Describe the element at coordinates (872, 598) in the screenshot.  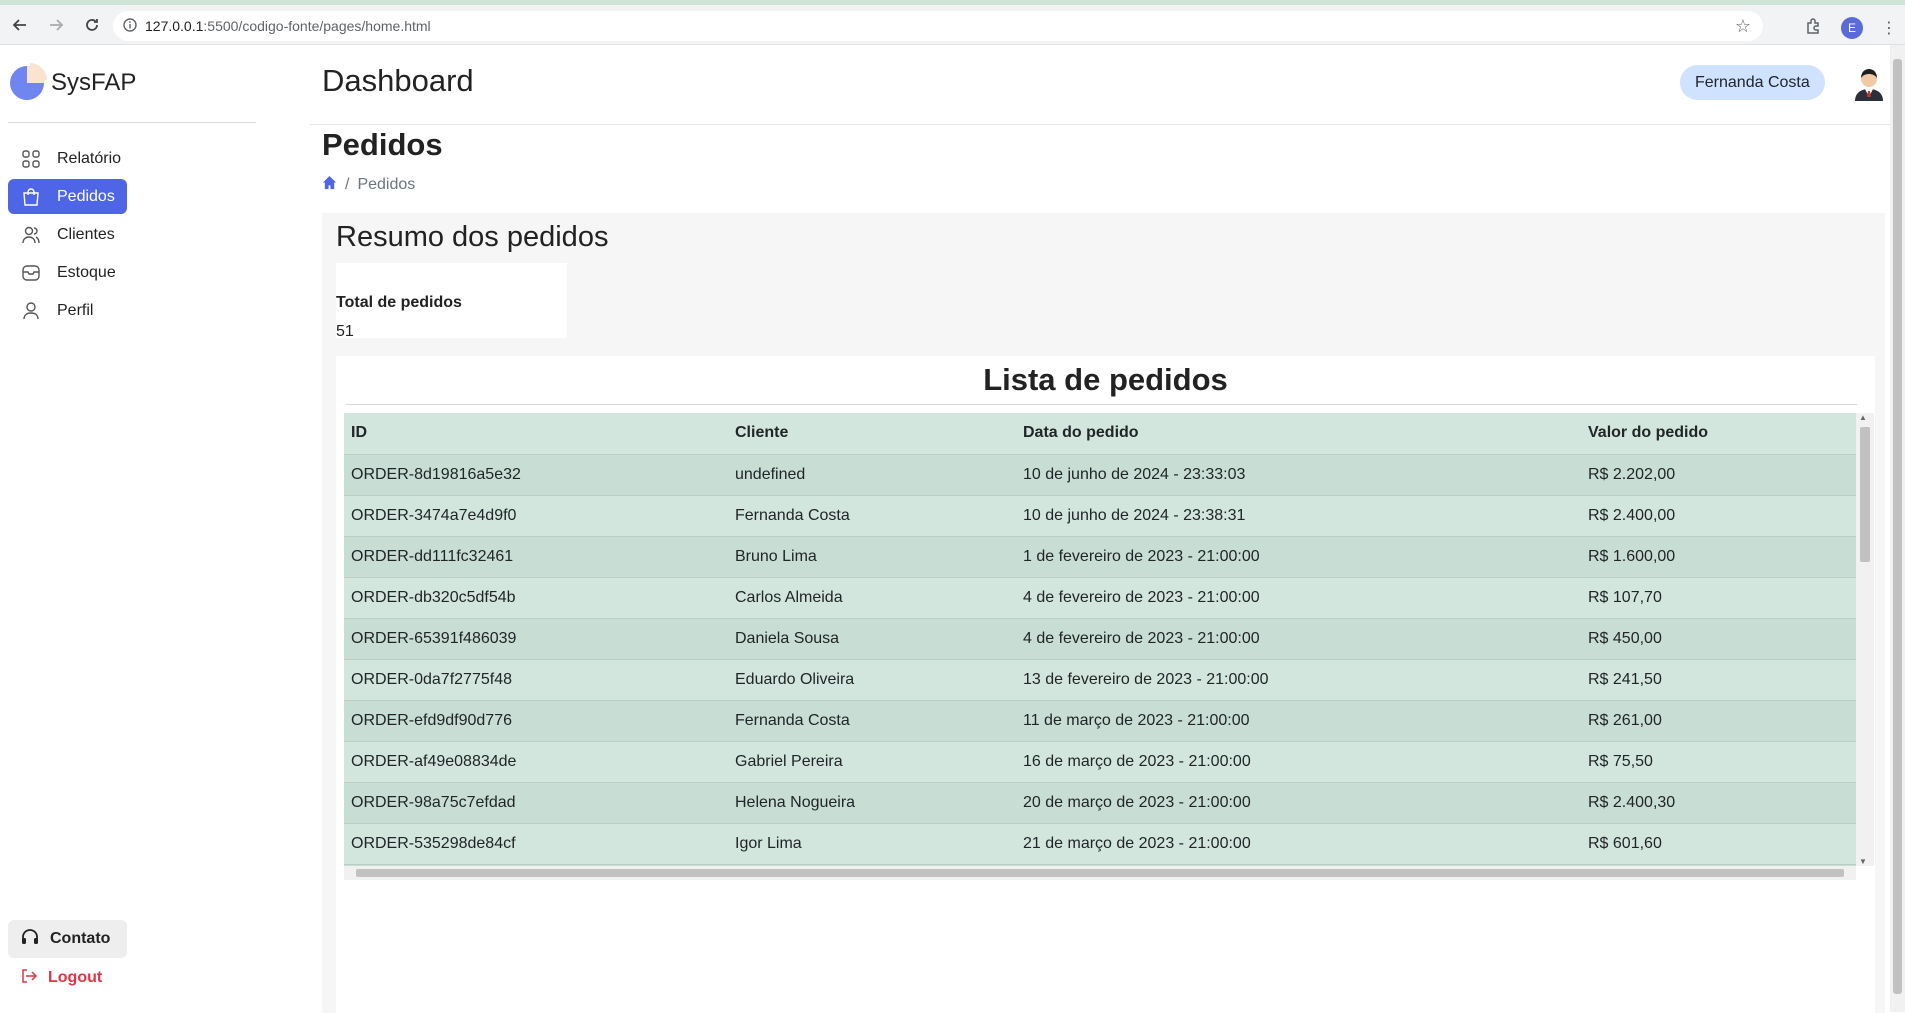
I see `cell-cliente: Carlos Almeida` at that location.